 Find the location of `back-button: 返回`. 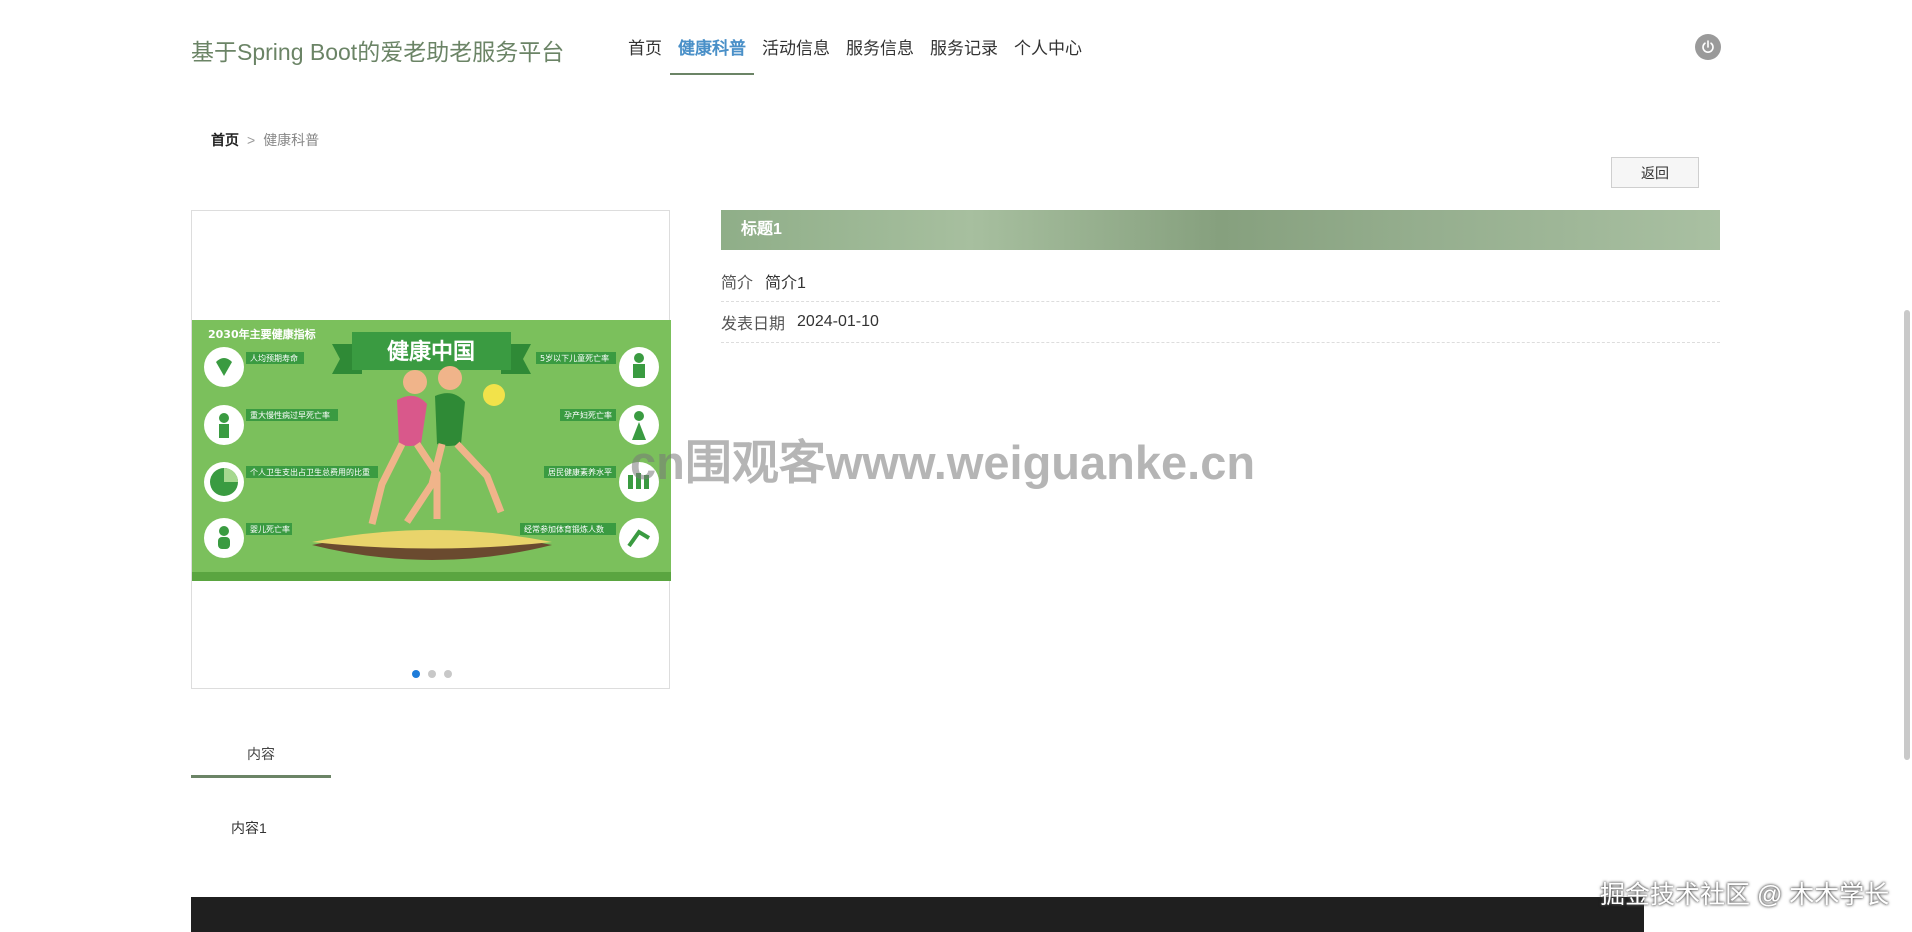

back-button: 返回 is located at coordinates (1655, 172).